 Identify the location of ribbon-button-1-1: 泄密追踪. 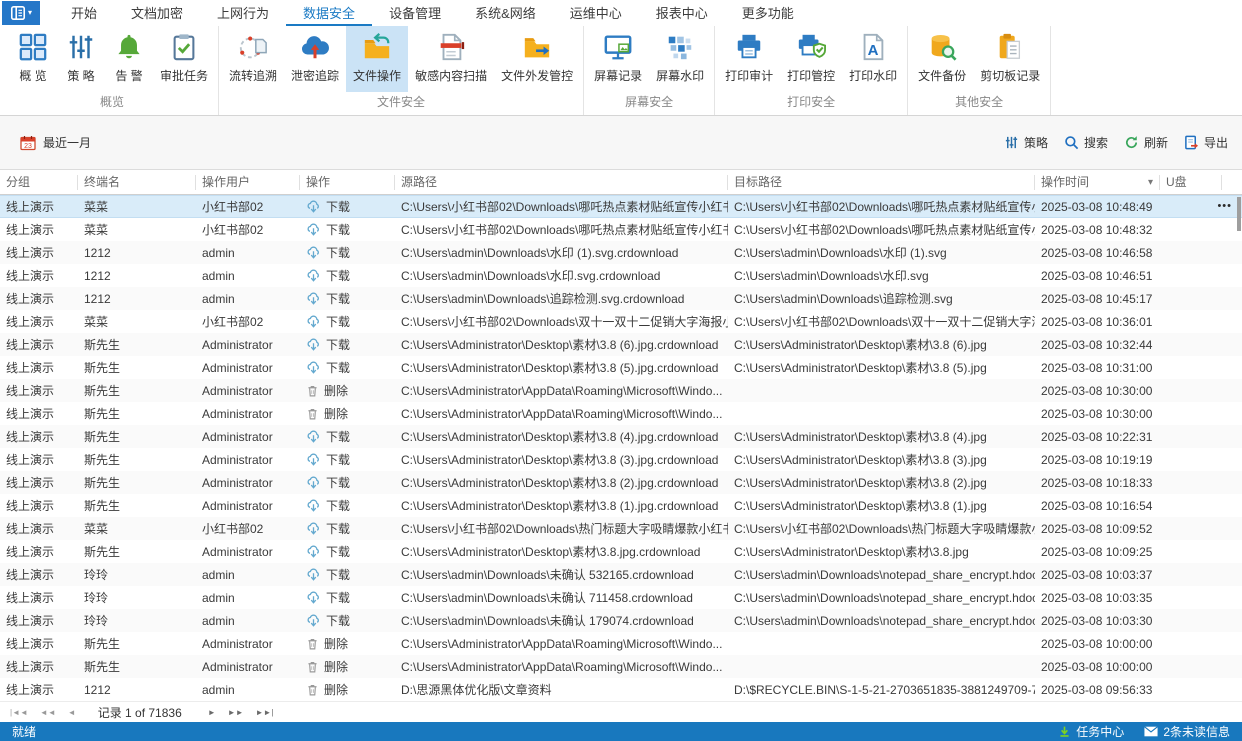
(315, 59).